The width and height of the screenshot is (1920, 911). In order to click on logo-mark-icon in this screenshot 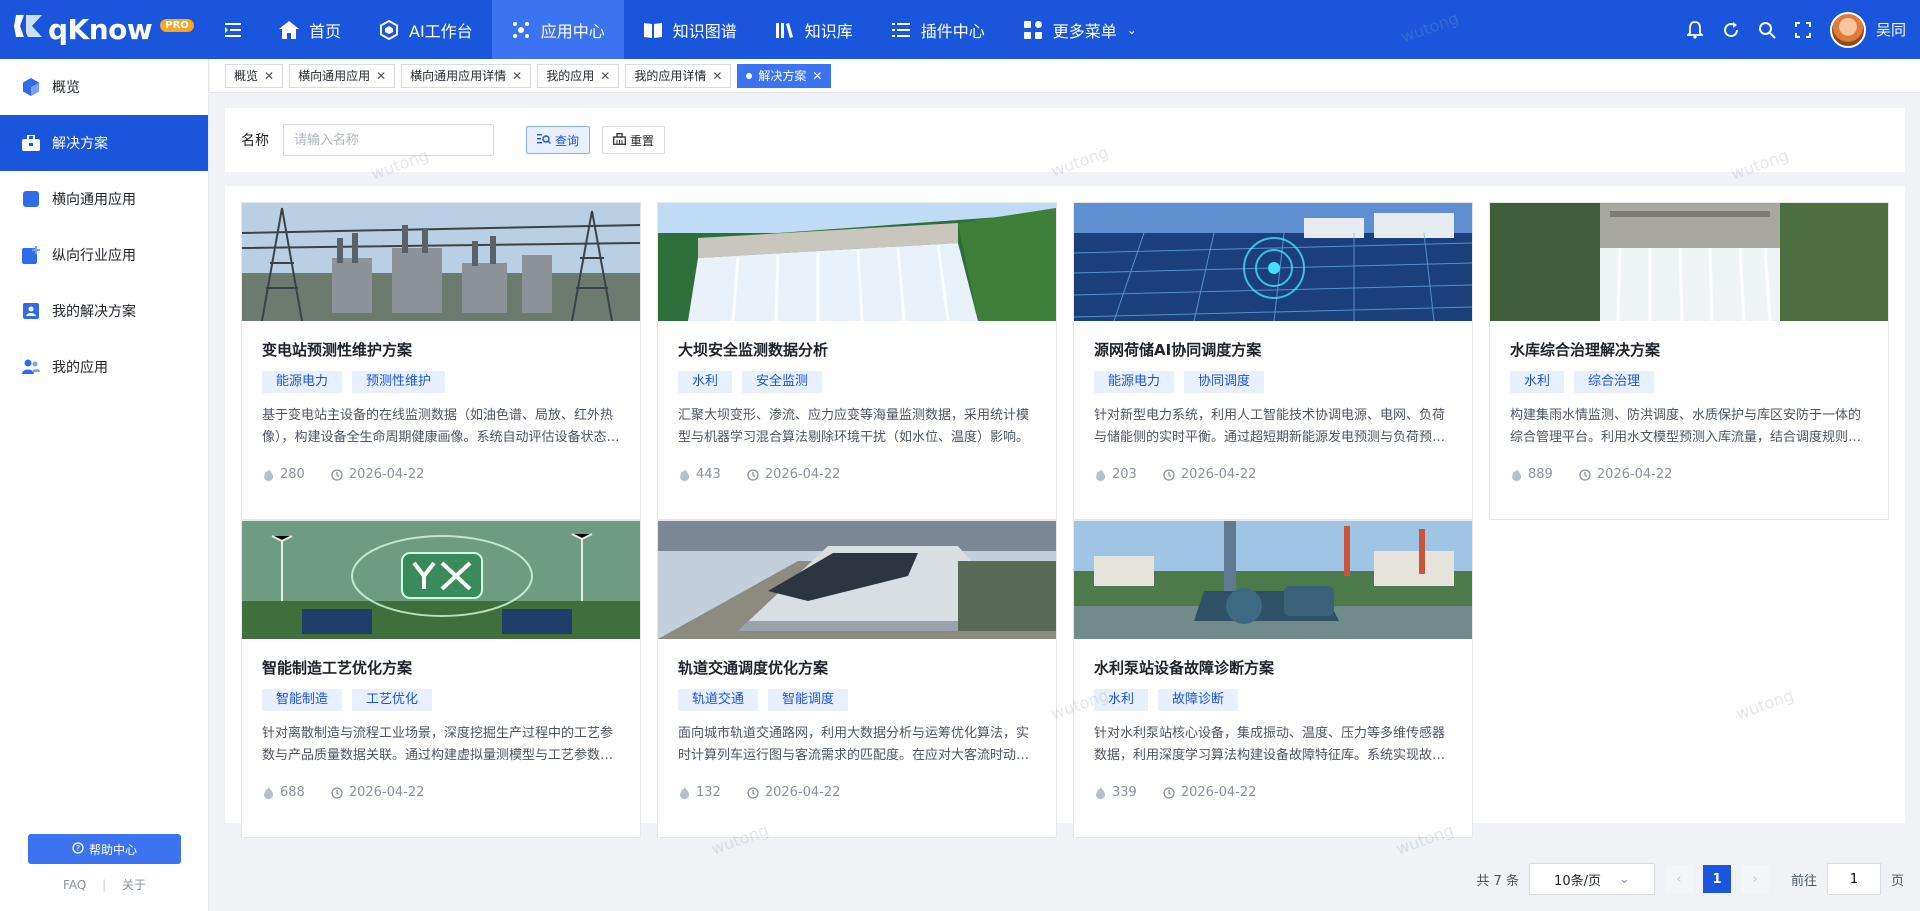, I will do `click(29, 29)`.